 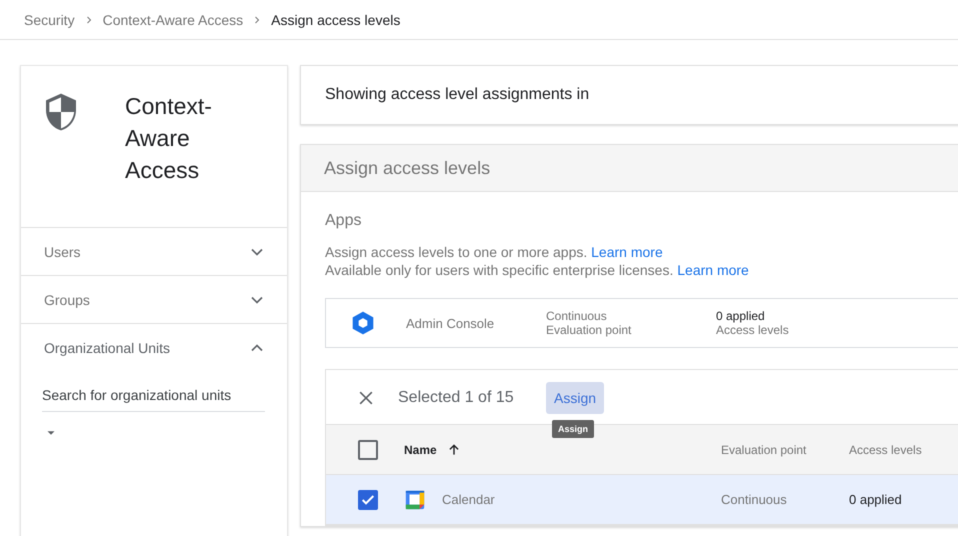 What do you see at coordinates (875, 499) in the screenshot?
I see `table-cell: 0 applied` at bounding box center [875, 499].